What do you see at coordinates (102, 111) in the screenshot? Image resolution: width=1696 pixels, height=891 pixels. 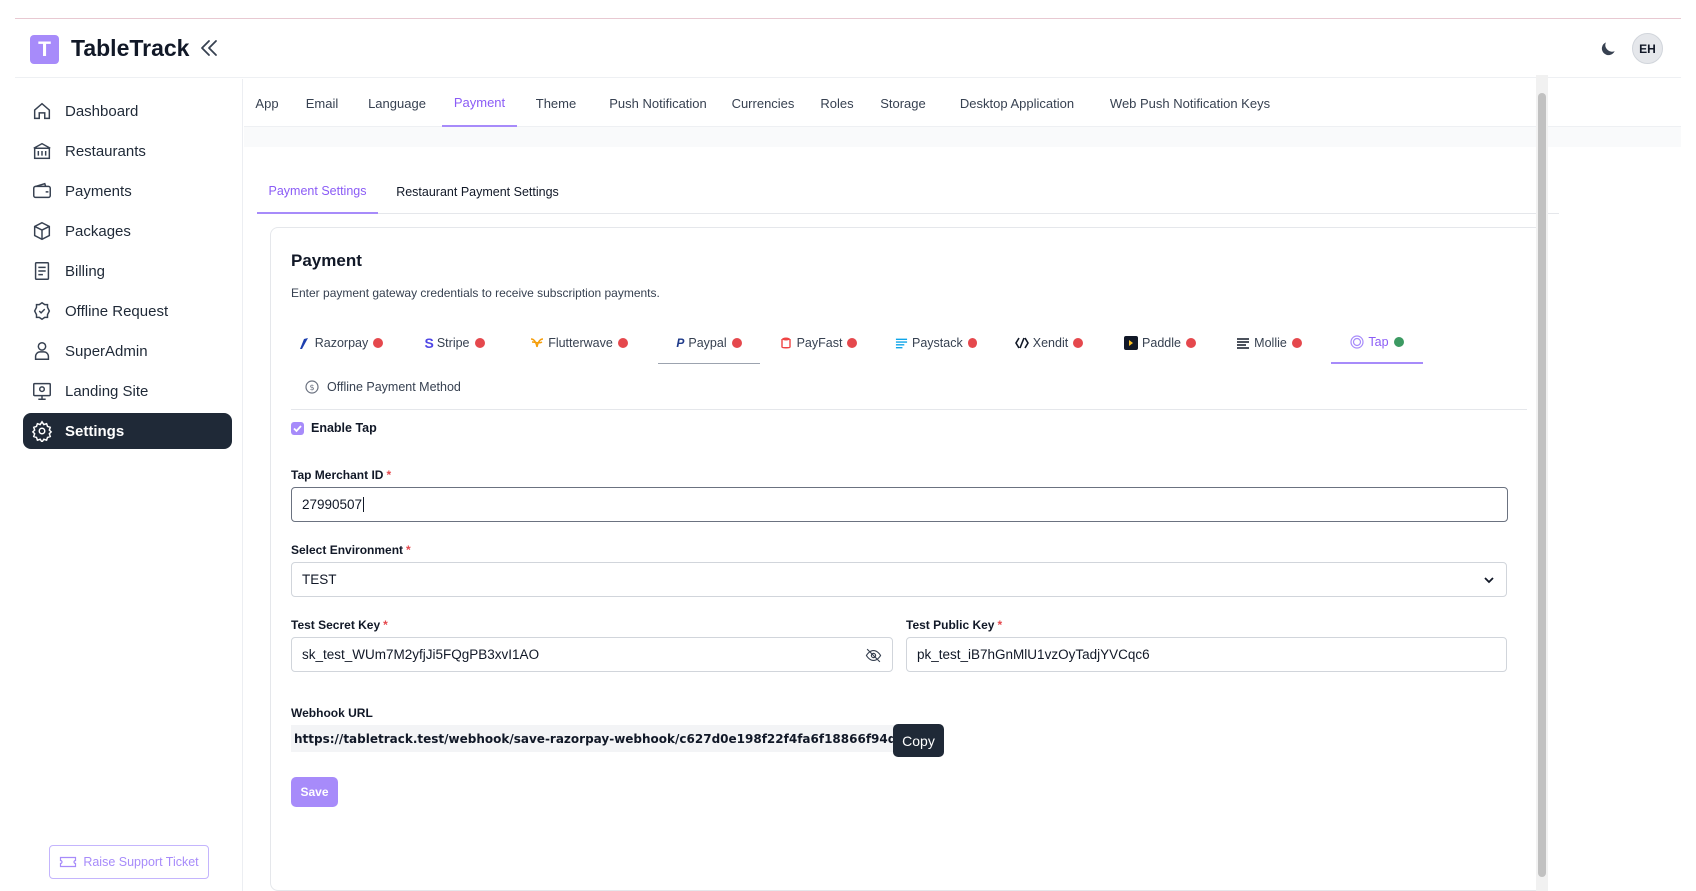 I see `sidebar-item-label: Dashboard` at bounding box center [102, 111].